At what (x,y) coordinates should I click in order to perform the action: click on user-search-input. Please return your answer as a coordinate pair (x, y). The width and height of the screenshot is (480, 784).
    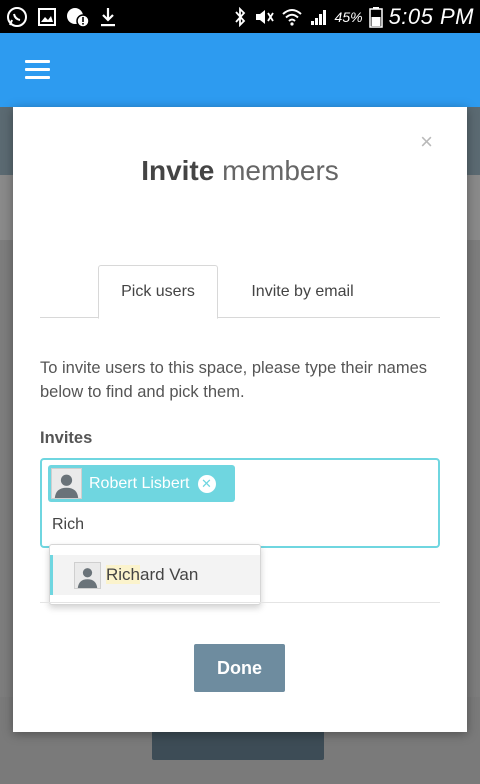
    Looking at the image, I should click on (237, 525).